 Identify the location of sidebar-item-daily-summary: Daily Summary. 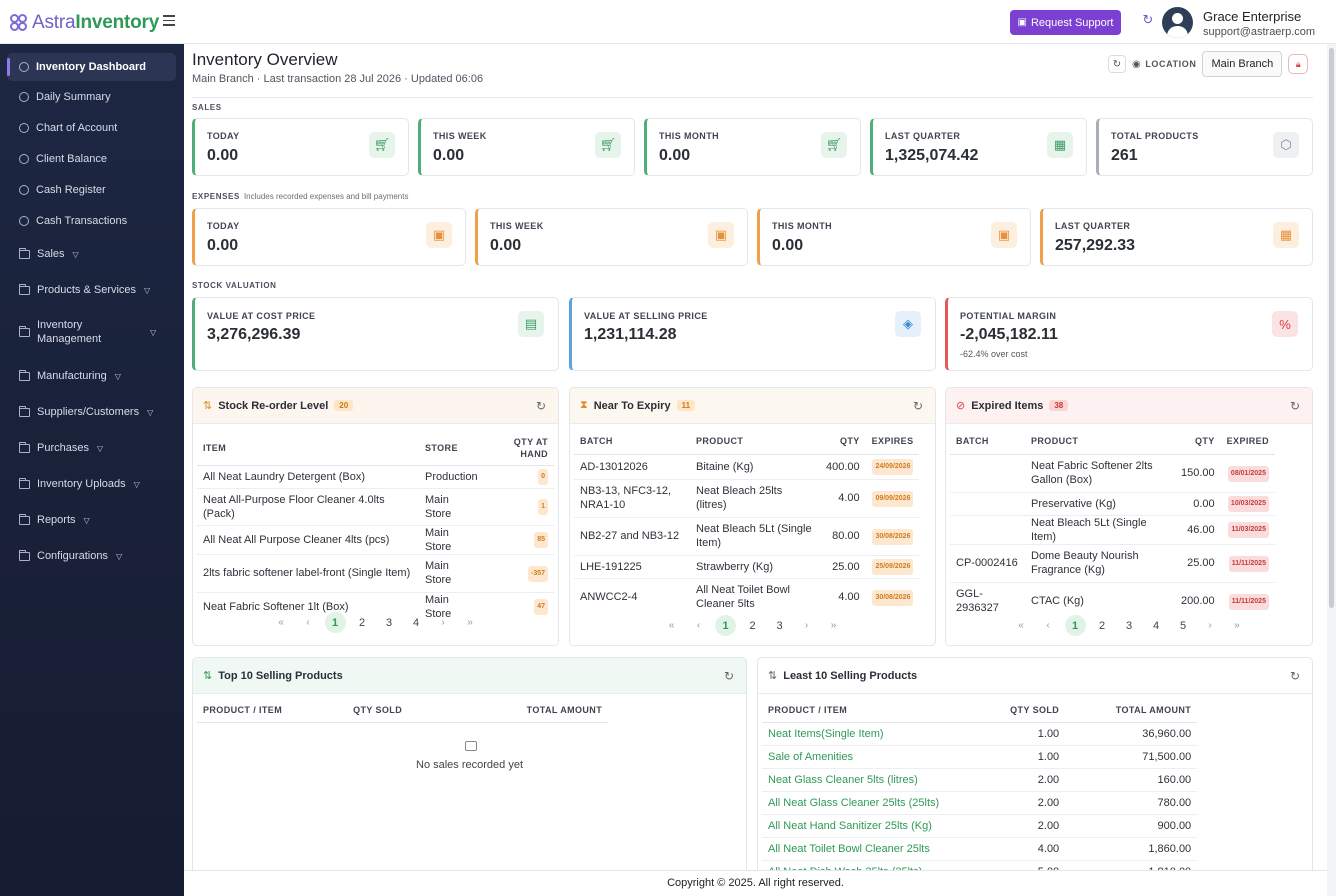
(91, 97).